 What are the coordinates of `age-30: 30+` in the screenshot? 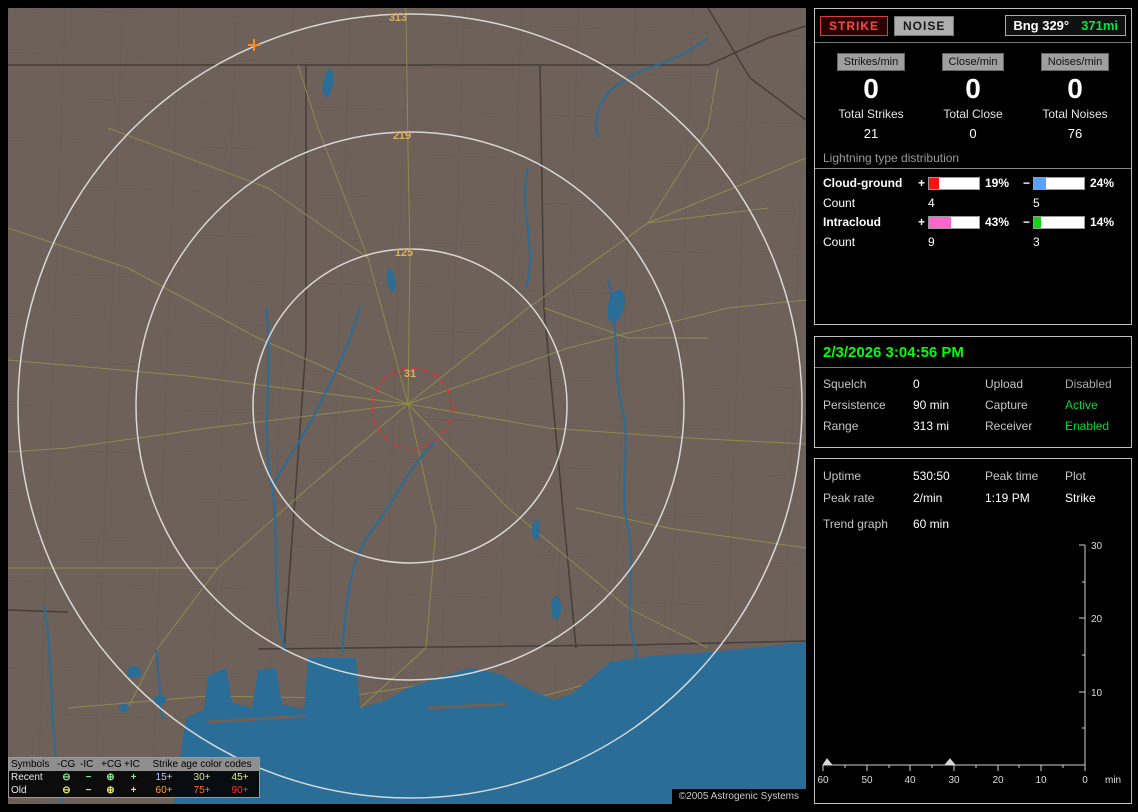 It's located at (202, 777).